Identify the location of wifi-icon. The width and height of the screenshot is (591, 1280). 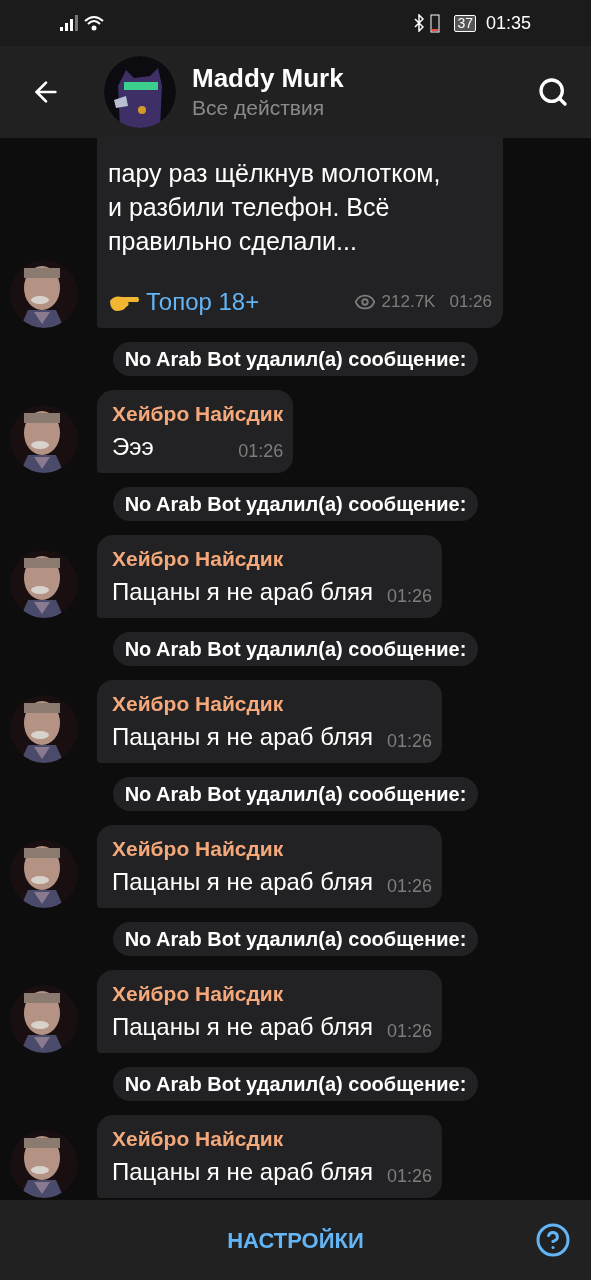
(94, 23).